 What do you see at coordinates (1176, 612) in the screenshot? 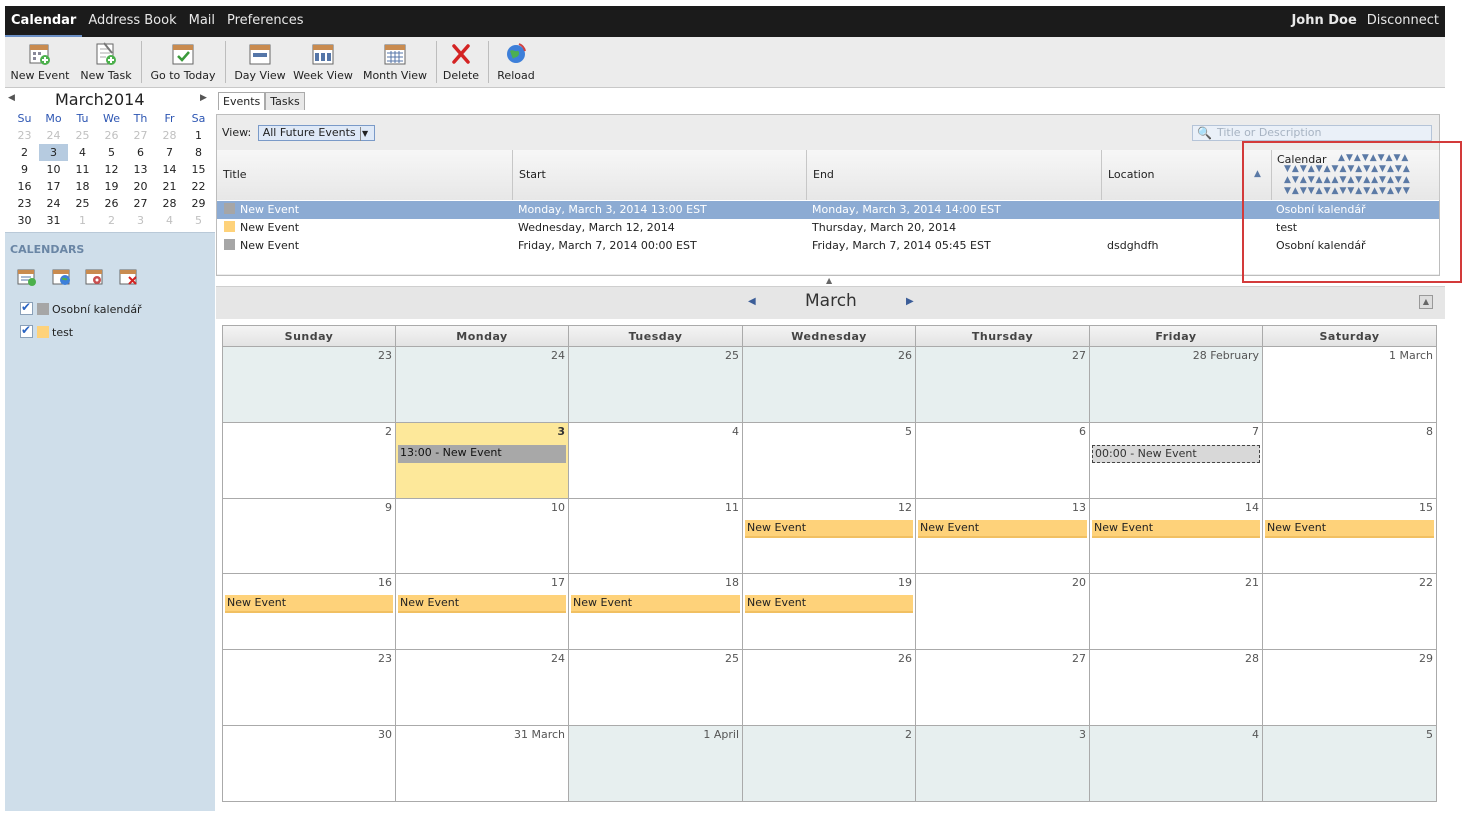
I see `day-cell: 21` at bounding box center [1176, 612].